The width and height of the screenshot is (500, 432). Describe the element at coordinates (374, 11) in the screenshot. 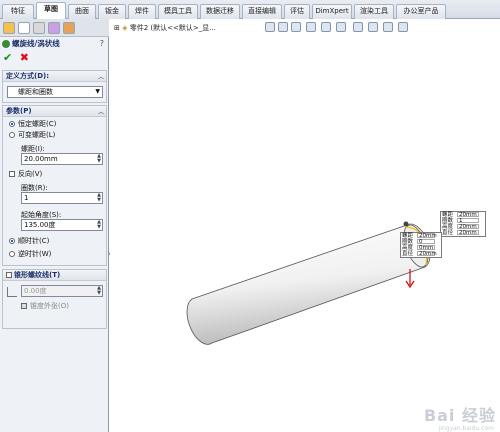

I see `tab-render-tools: 渲染工具` at that location.